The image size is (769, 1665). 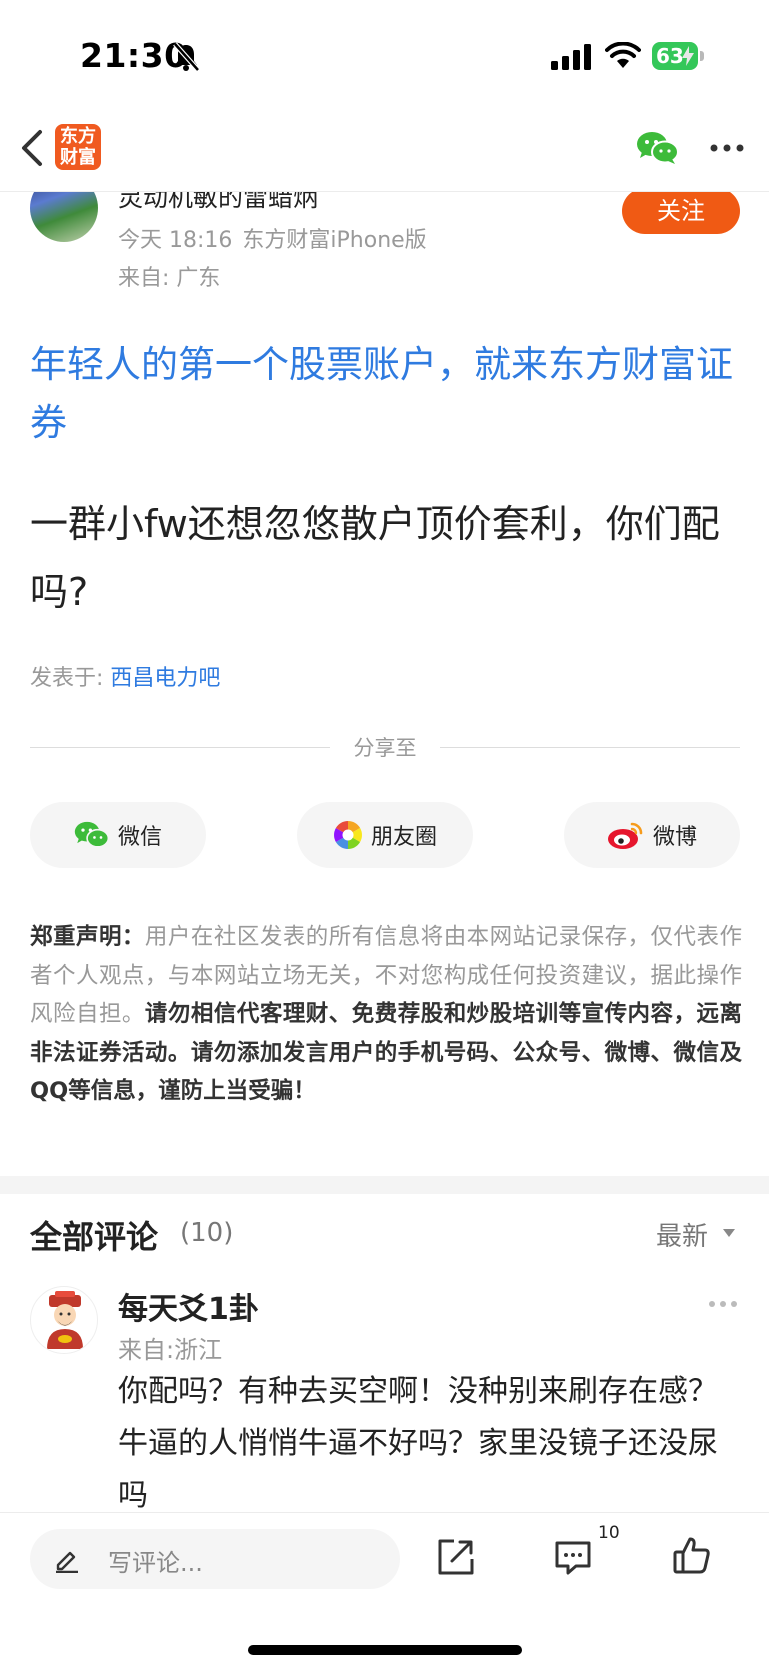 What do you see at coordinates (573, 1557) in the screenshot?
I see `comment-bubble-icon` at bounding box center [573, 1557].